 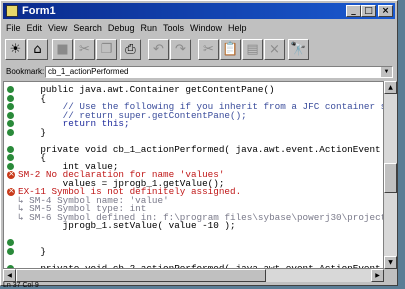 What do you see at coordinates (206, 28) in the screenshot?
I see `menu-window: Window` at bounding box center [206, 28].